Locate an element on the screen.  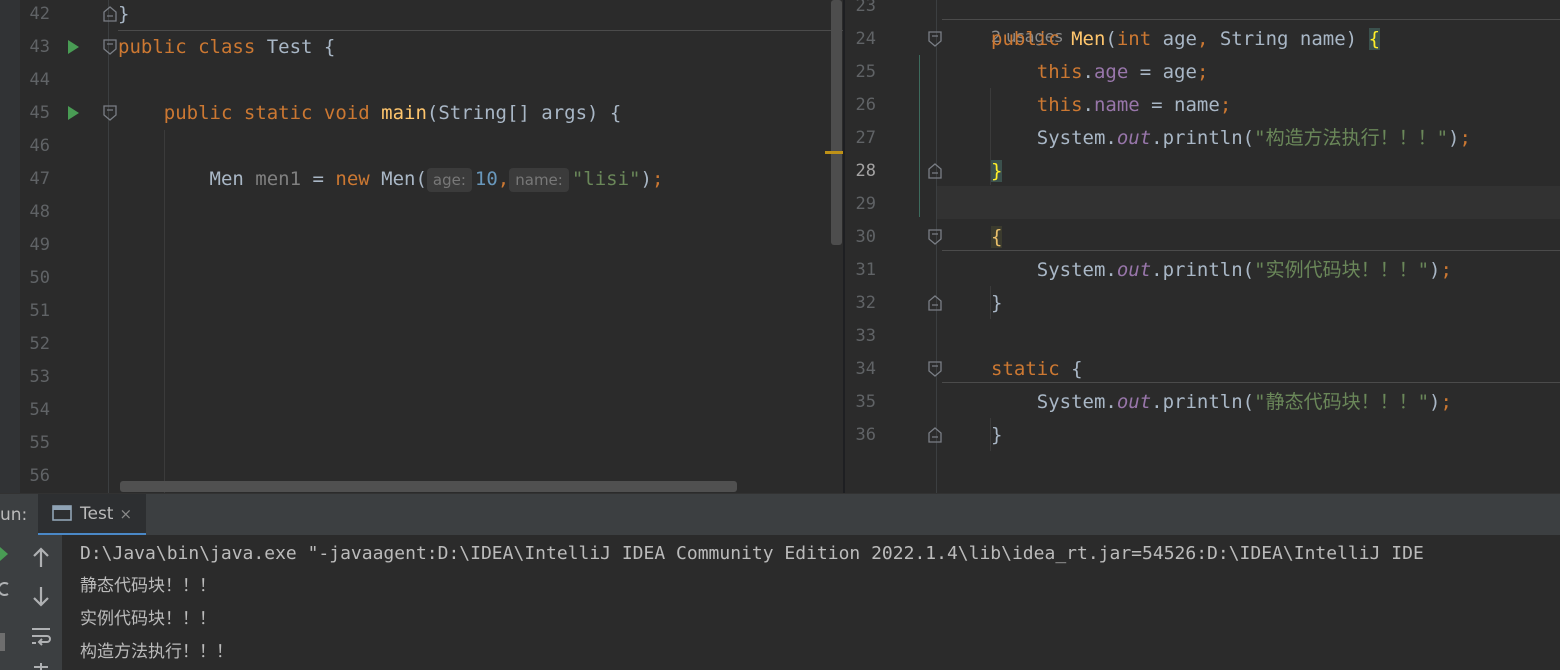
warning-marker is located at coordinates (834, 152).